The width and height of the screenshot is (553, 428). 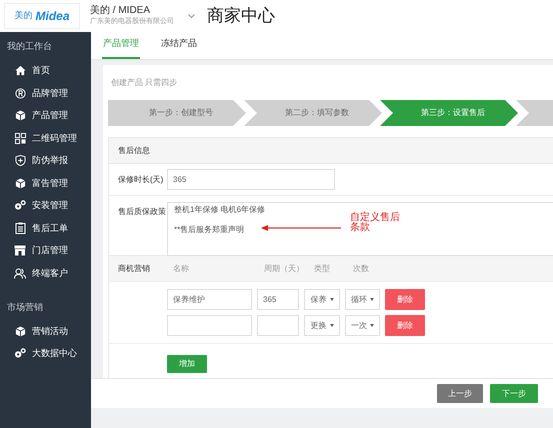 What do you see at coordinates (45, 228) in the screenshot?
I see `sidebar-item: 售后工单` at bounding box center [45, 228].